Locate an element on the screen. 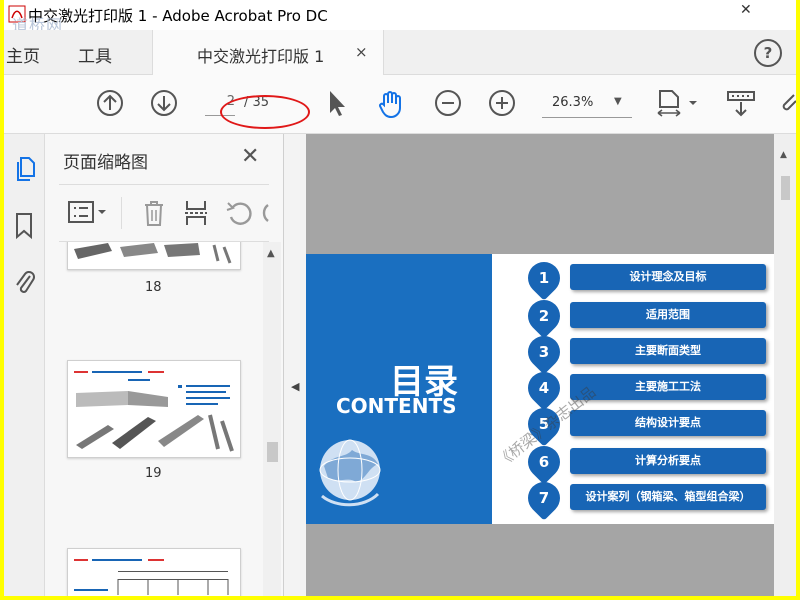  page-fit-icon is located at coordinates (678, 104).